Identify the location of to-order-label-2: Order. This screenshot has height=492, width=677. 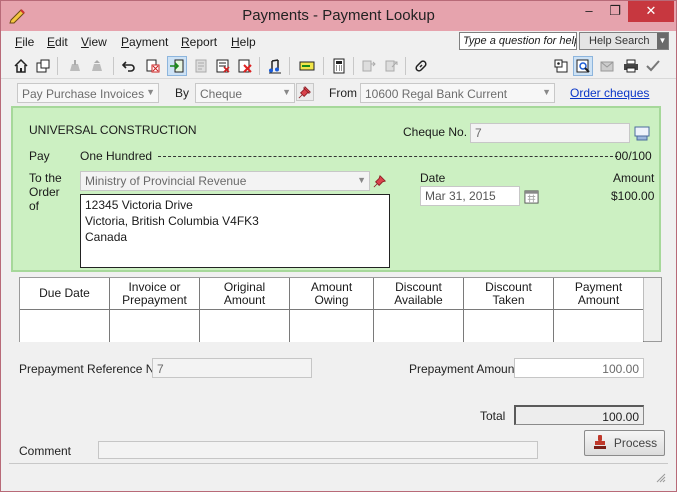
(44, 192).